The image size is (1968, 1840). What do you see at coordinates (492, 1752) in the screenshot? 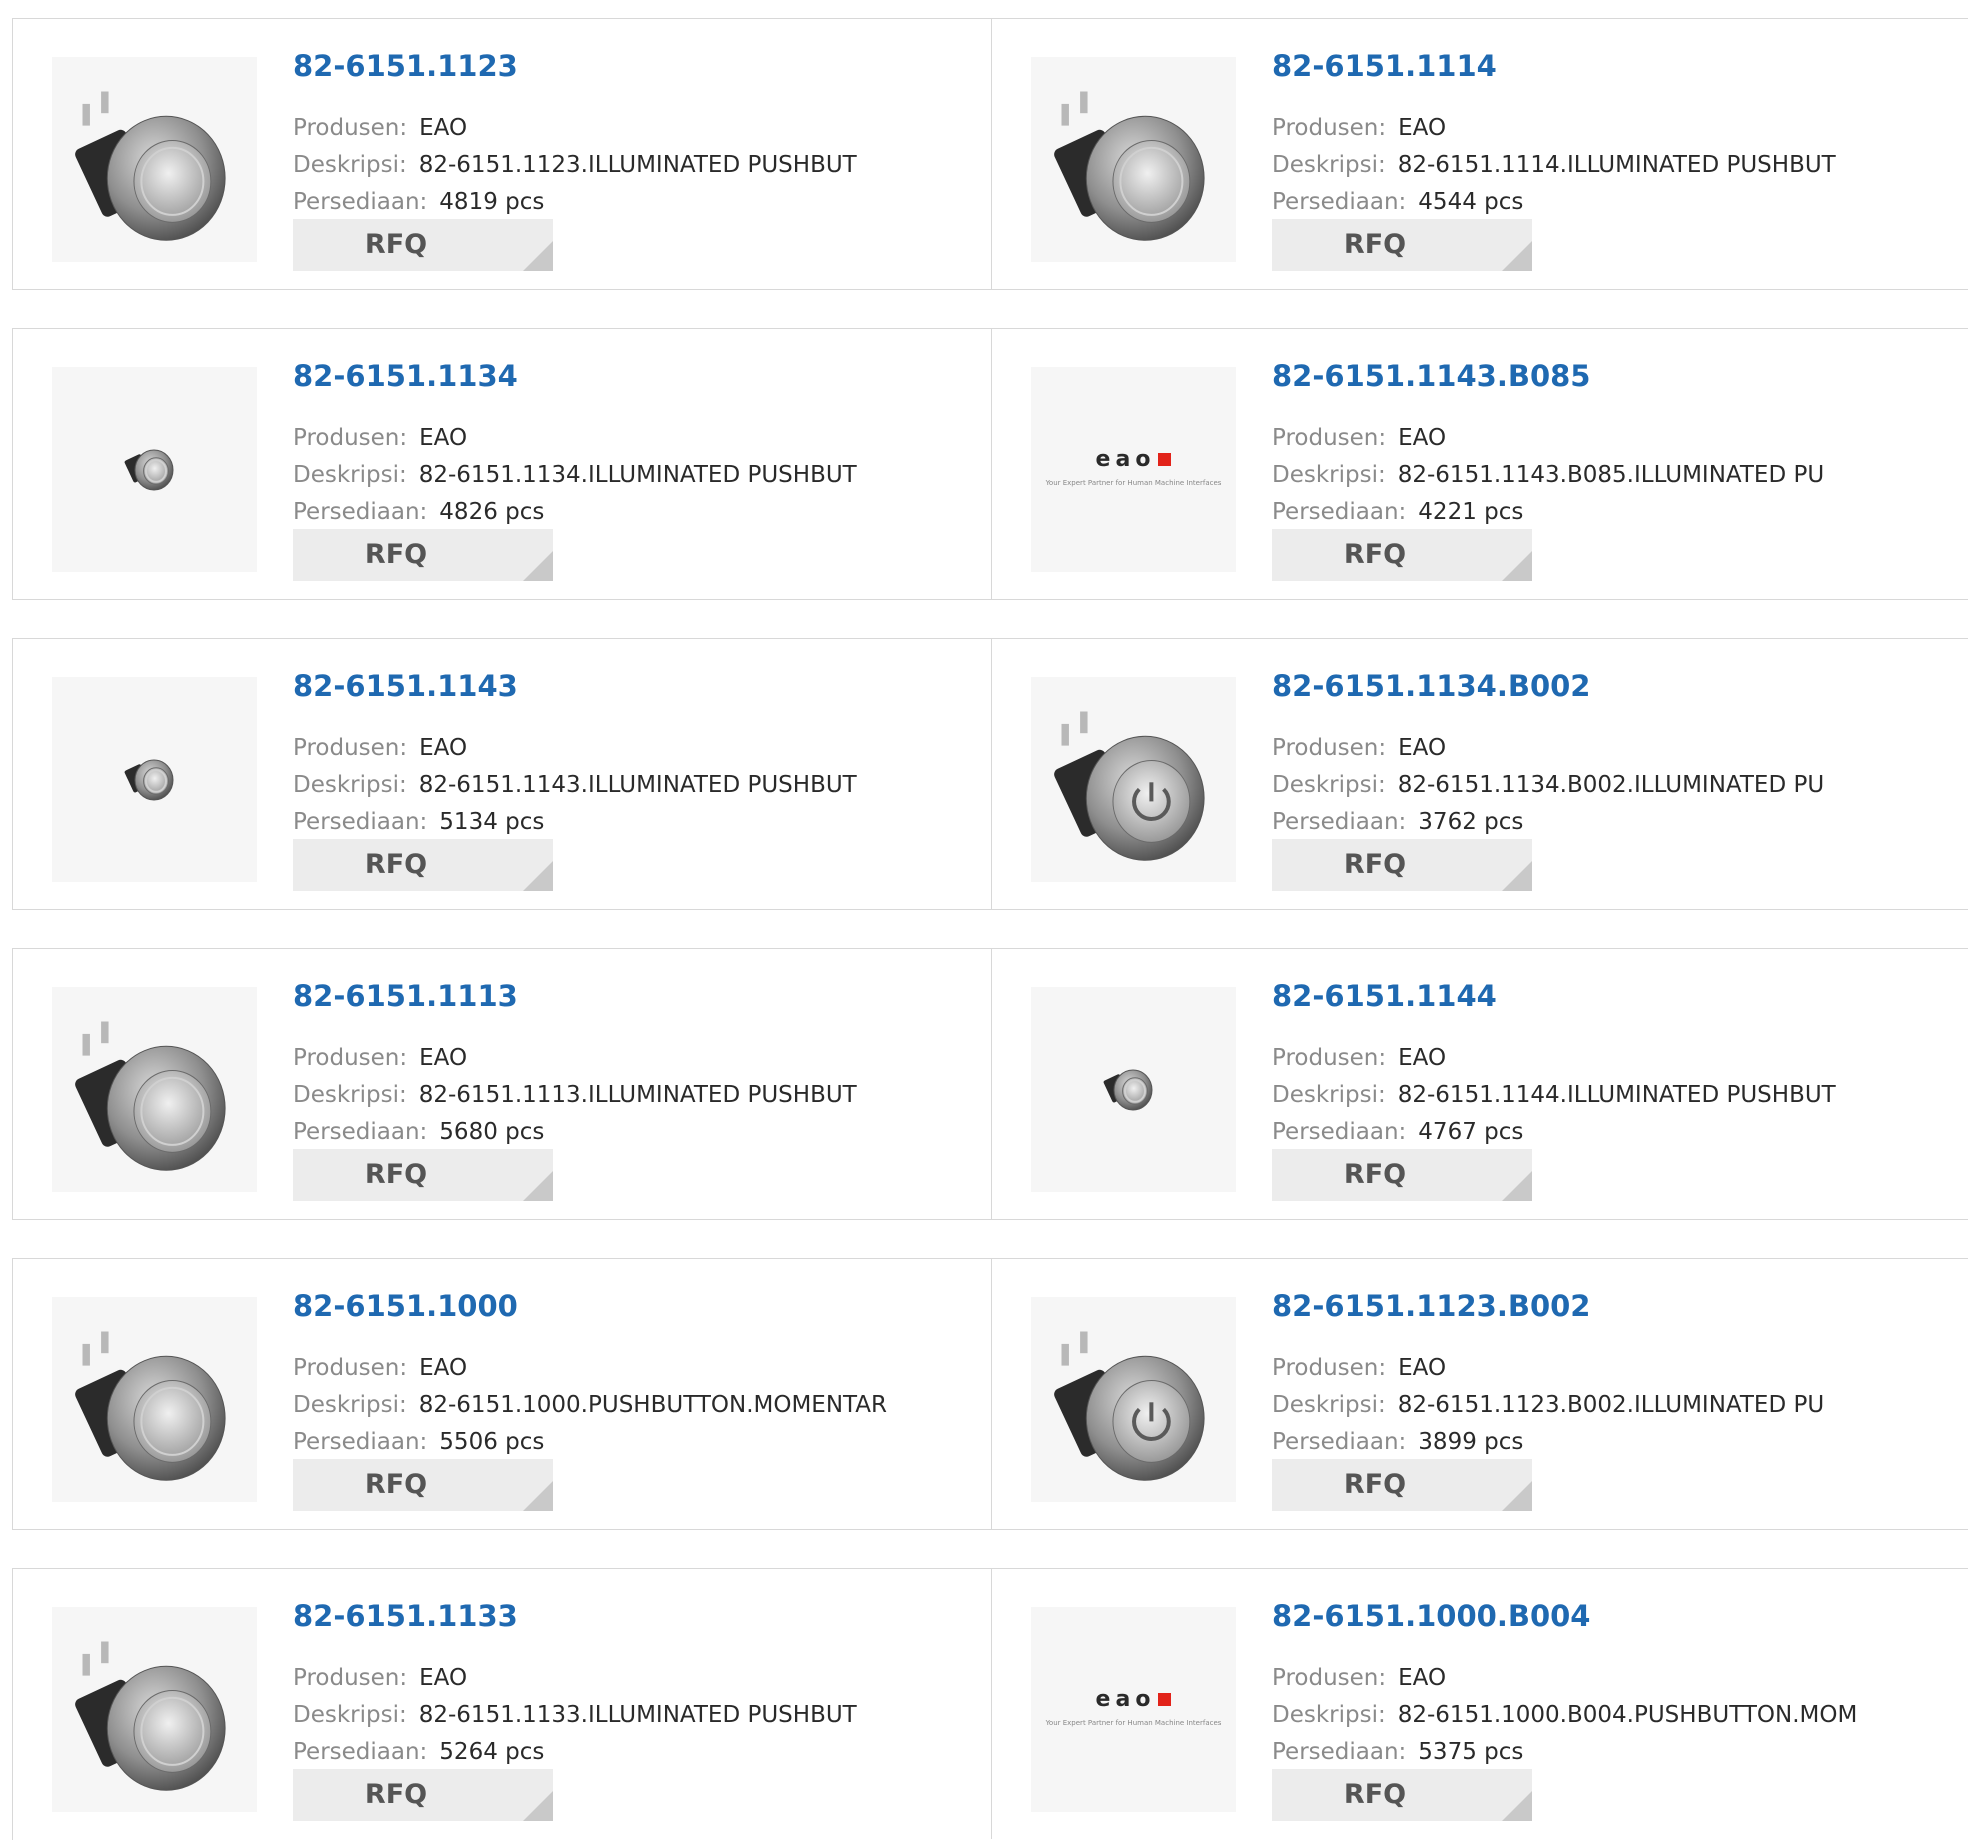
I see `stock-value: 5264 pcs` at bounding box center [492, 1752].